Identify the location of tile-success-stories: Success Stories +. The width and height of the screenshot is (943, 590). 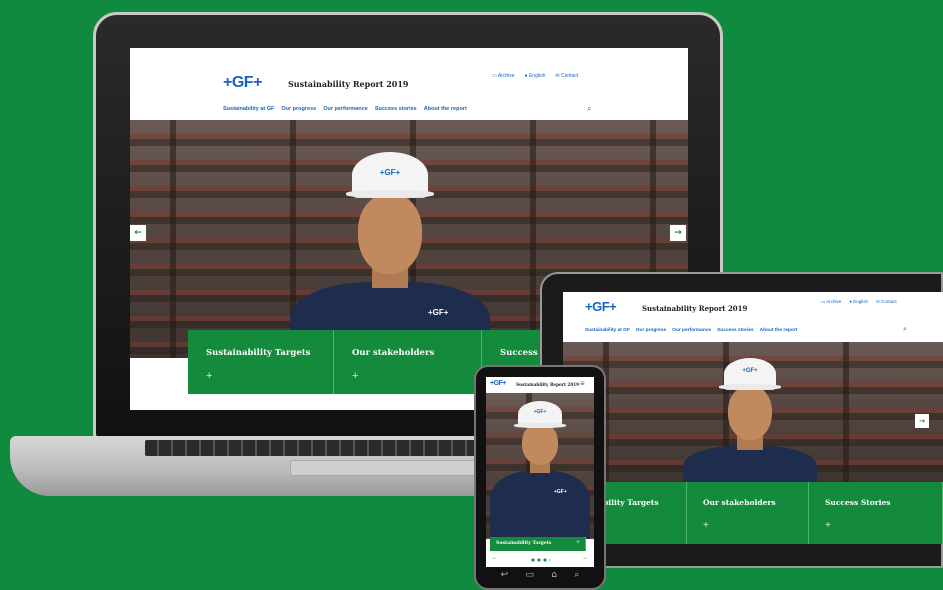
(876, 513).